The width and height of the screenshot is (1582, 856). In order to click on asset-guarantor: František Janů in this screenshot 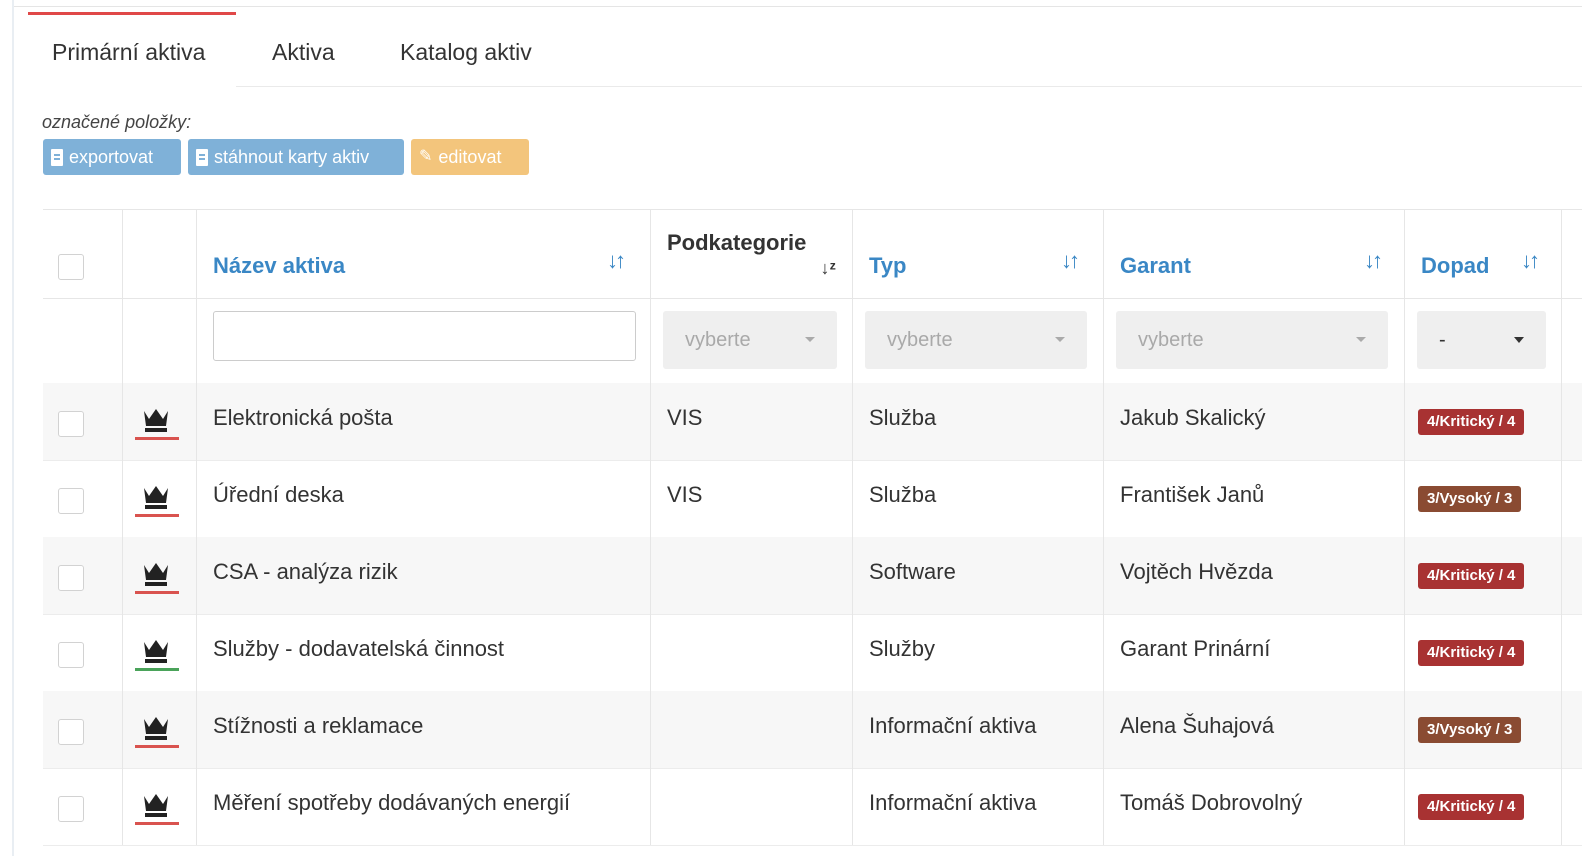, I will do `click(1192, 494)`.